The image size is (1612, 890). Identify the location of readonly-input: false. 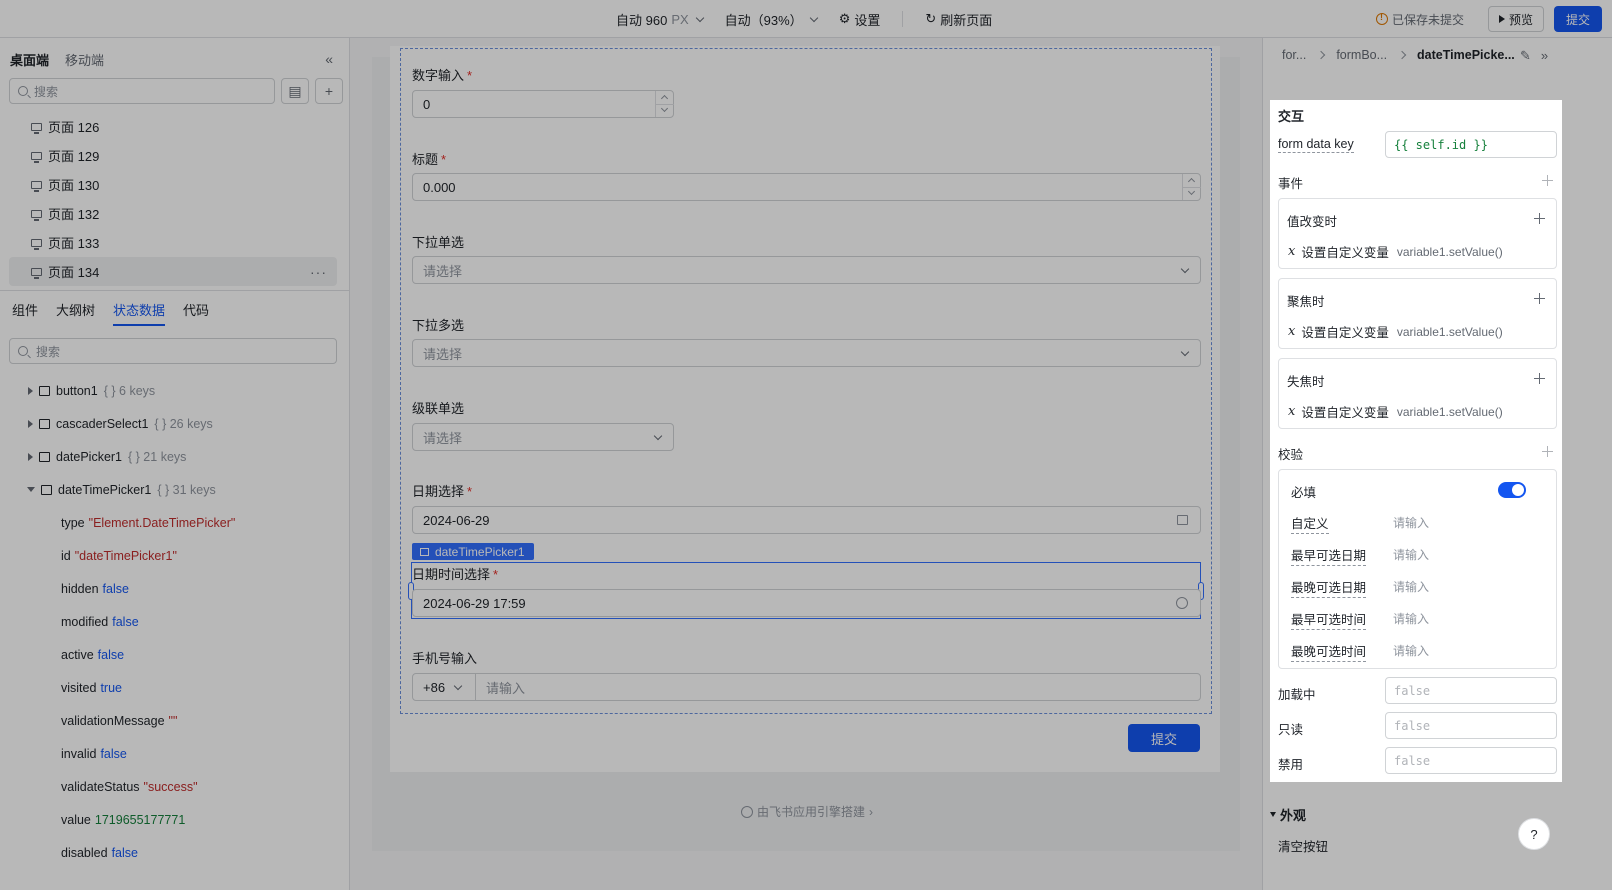
(1471, 725).